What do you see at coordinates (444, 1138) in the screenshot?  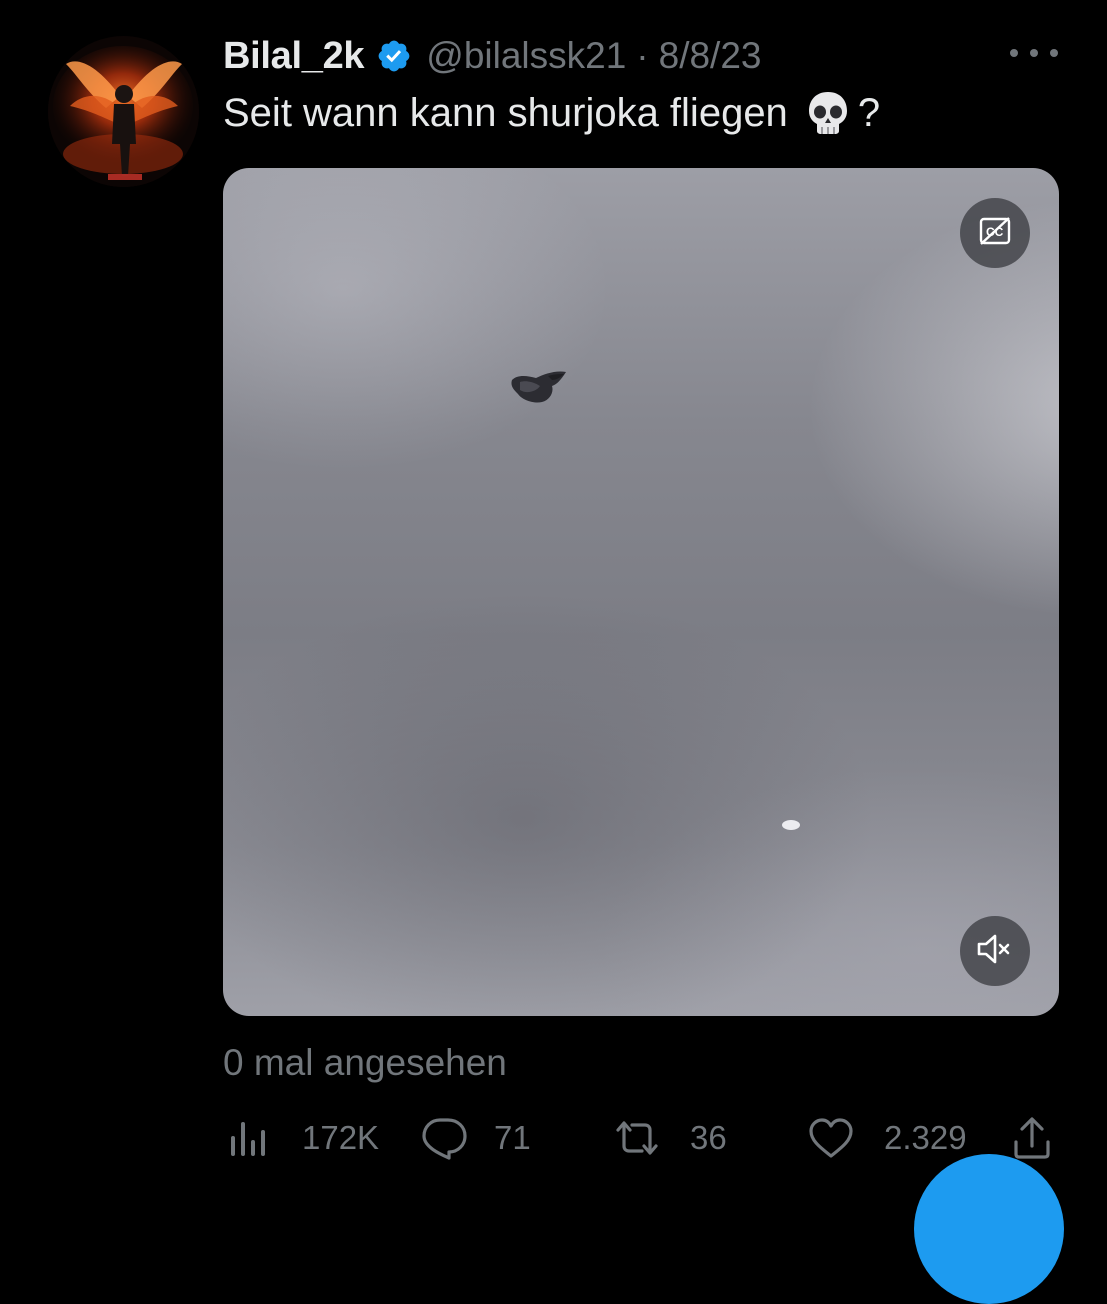 I see `reply-icon` at bounding box center [444, 1138].